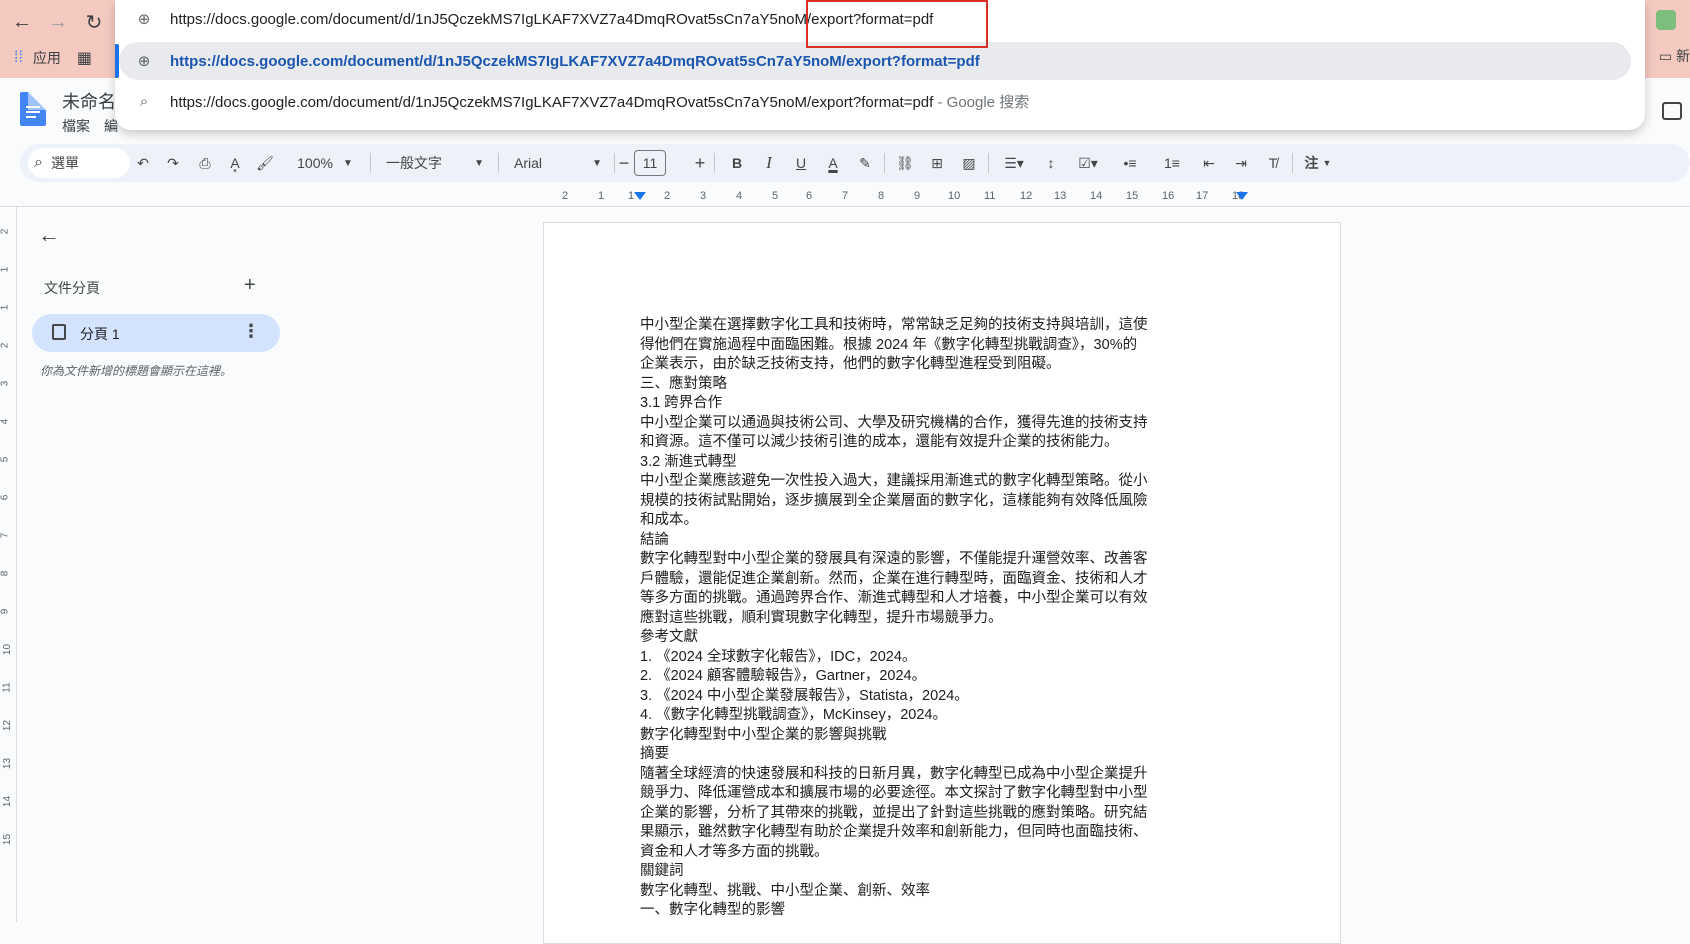 This screenshot has height=944, width=1690. Describe the element at coordinates (1088, 163) in the screenshot. I see `checklist-icon: ☑▾` at that location.